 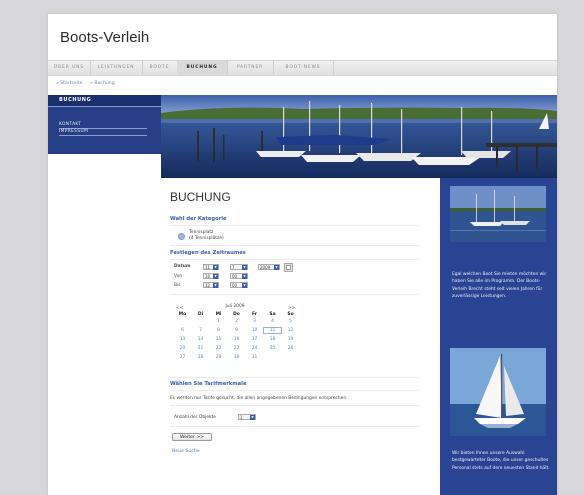 I want to click on calendar-day: 16, so click(x=236, y=339).